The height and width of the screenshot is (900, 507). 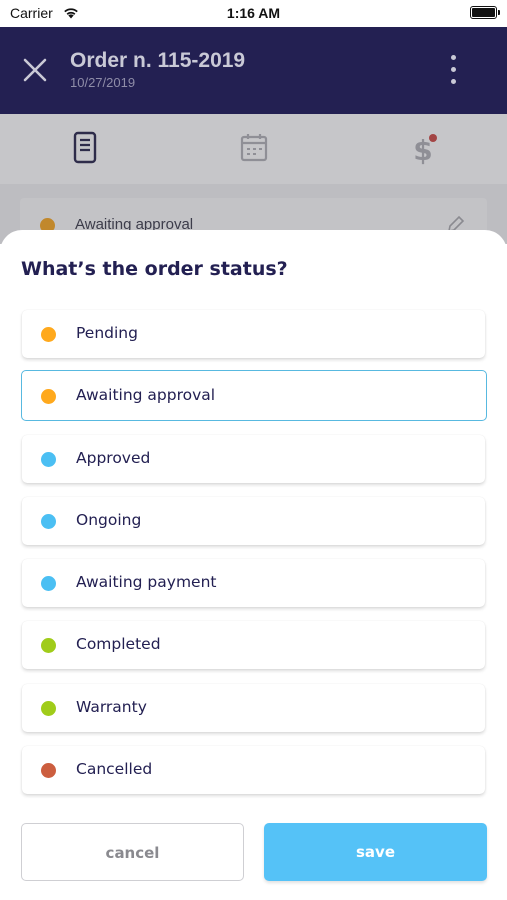 I want to click on cancel-button: cancel, so click(x=132, y=852).